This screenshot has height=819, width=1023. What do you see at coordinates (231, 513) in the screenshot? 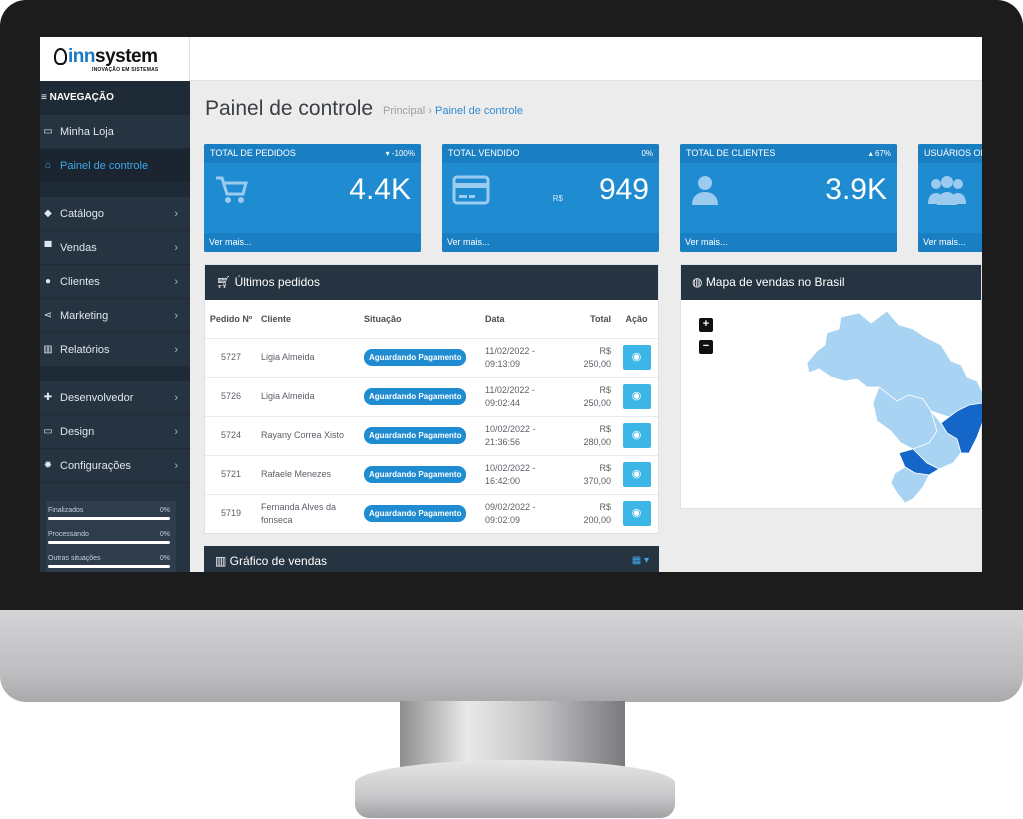
I see `order-id: 5719` at bounding box center [231, 513].